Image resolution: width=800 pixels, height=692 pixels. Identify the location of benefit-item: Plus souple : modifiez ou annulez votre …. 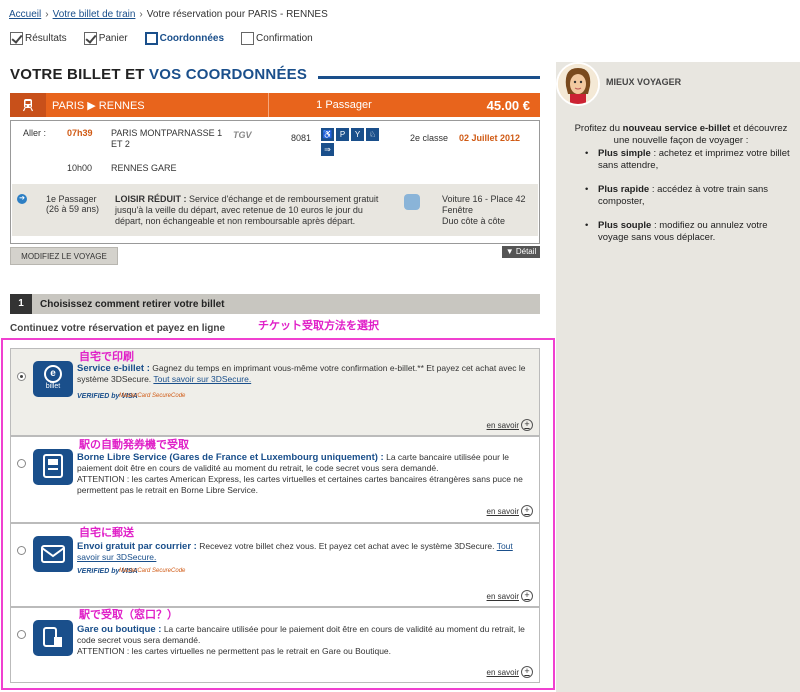
(688, 232).